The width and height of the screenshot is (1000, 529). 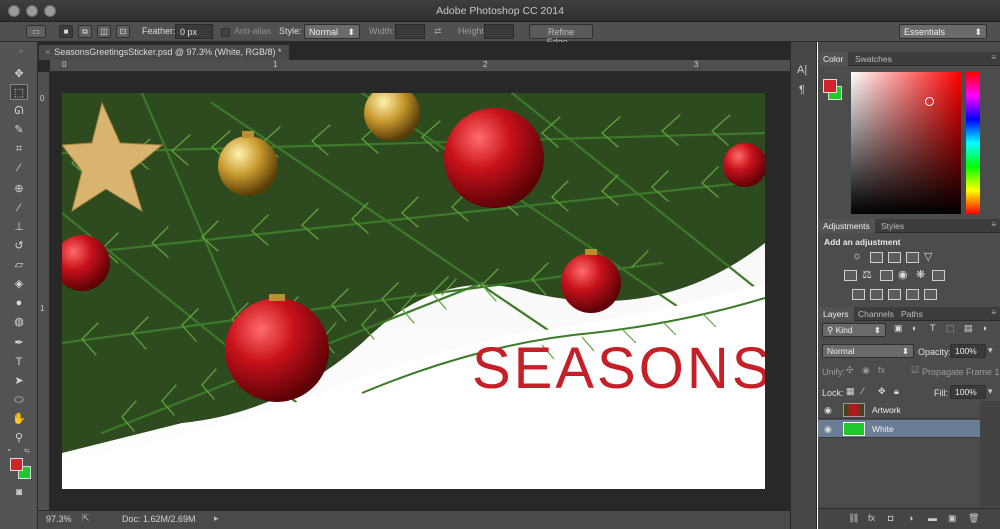 What do you see at coordinates (883, 429) in the screenshot?
I see `layer-name: White` at bounding box center [883, 429].